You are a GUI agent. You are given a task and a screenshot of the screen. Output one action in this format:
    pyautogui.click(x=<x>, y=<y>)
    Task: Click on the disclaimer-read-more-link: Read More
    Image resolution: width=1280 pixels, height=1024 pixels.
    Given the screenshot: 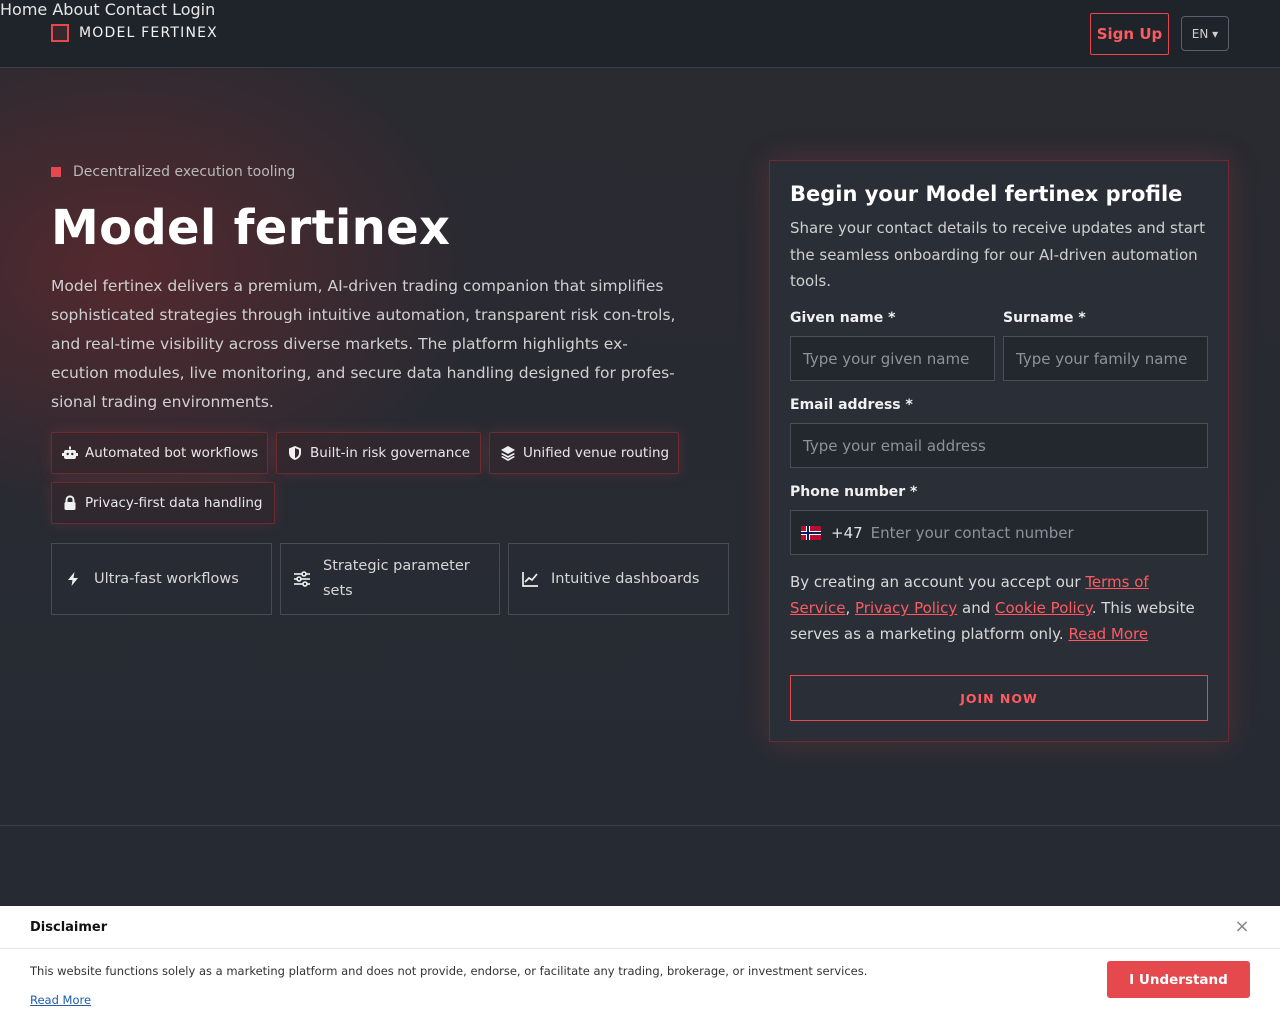 What is the action you would take?
    pyautogui.click(x=60, y=1000)
    